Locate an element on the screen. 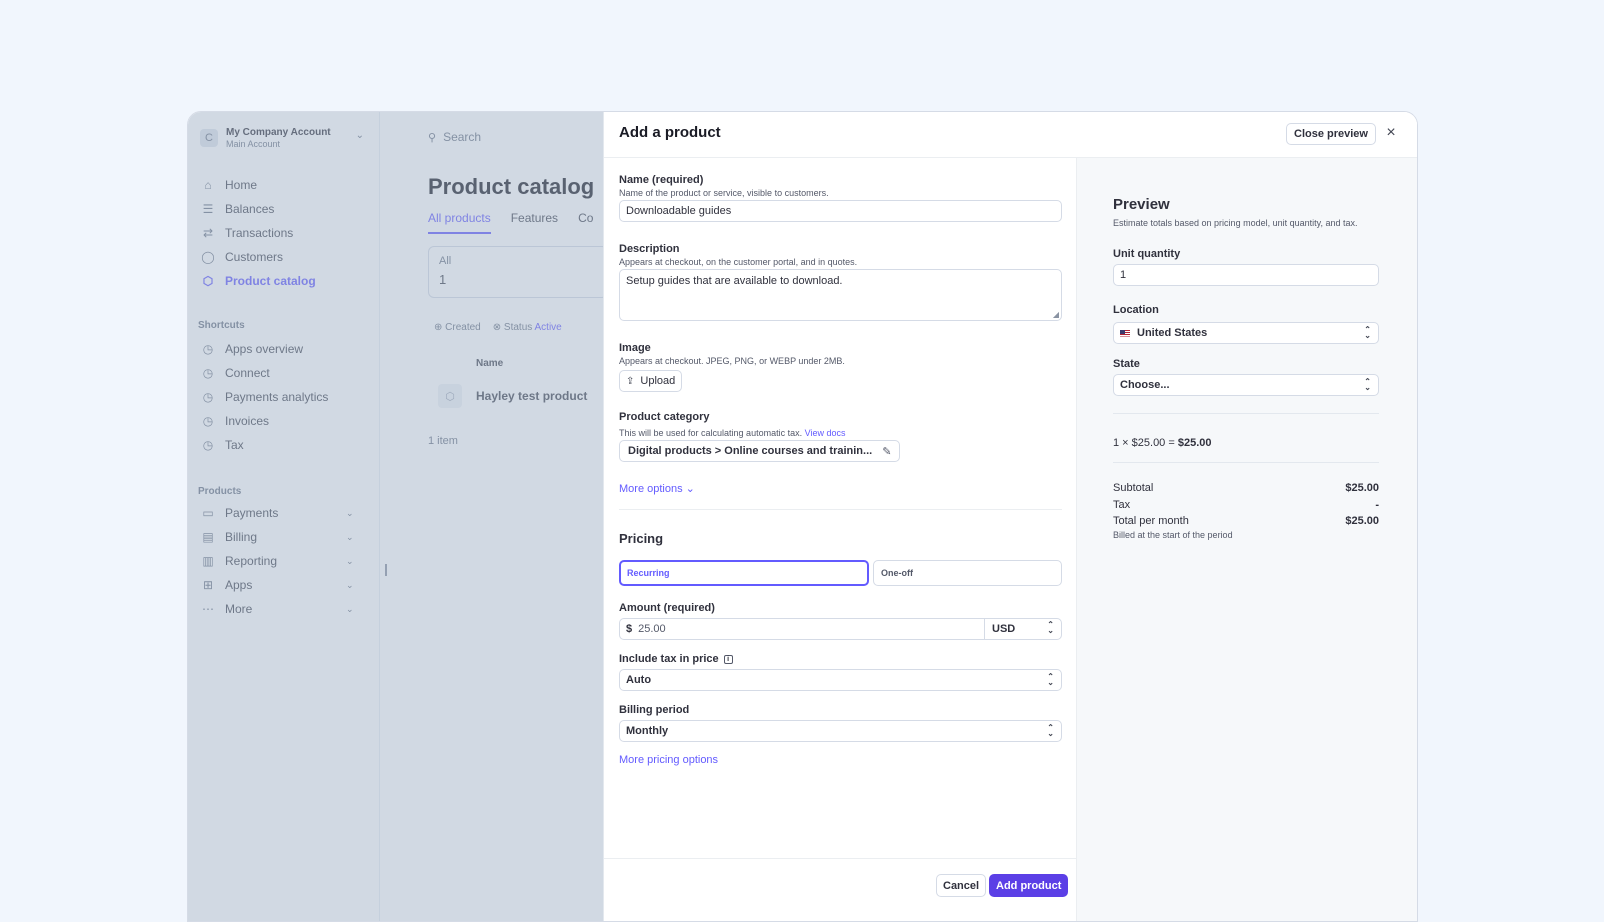 This screenshot has height=922, width=1604. subtotal-row: Subtotal $25.00 is located at coordinates (1246, 488).